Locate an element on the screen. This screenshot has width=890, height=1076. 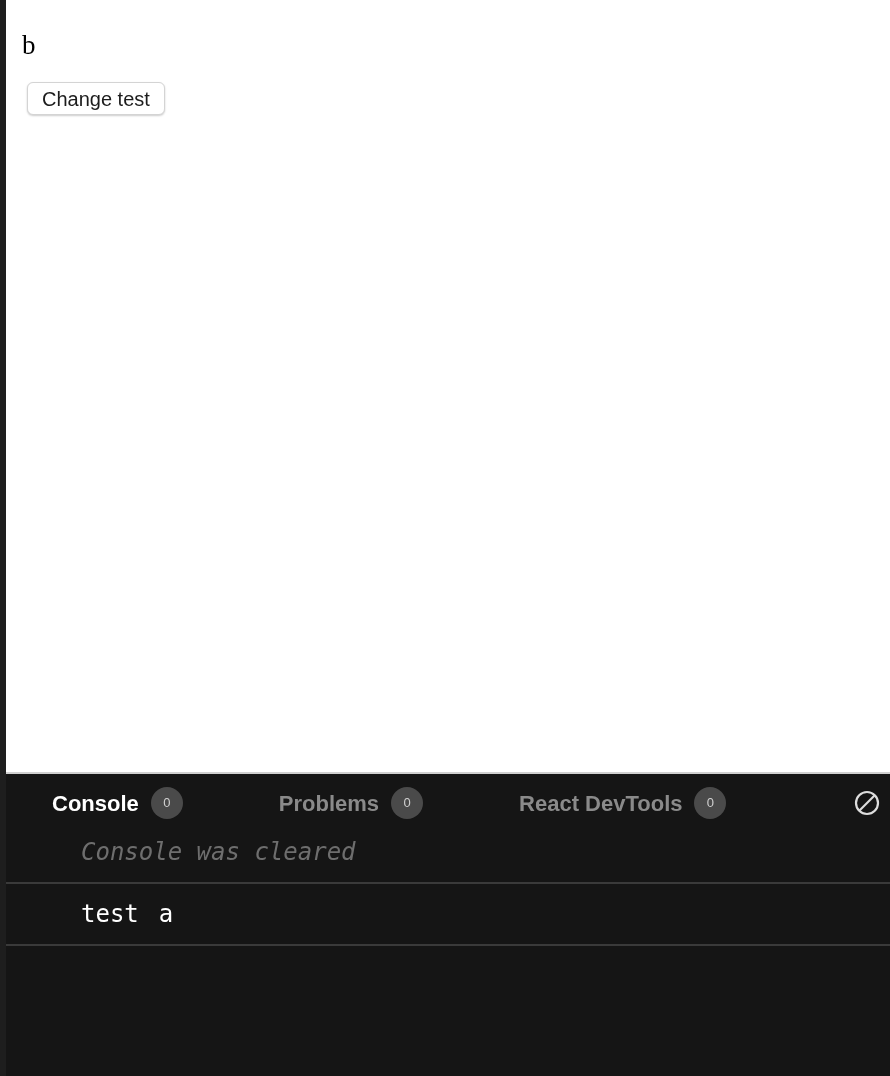
console-tab: Console 0 is located at coordinates (117, 803).